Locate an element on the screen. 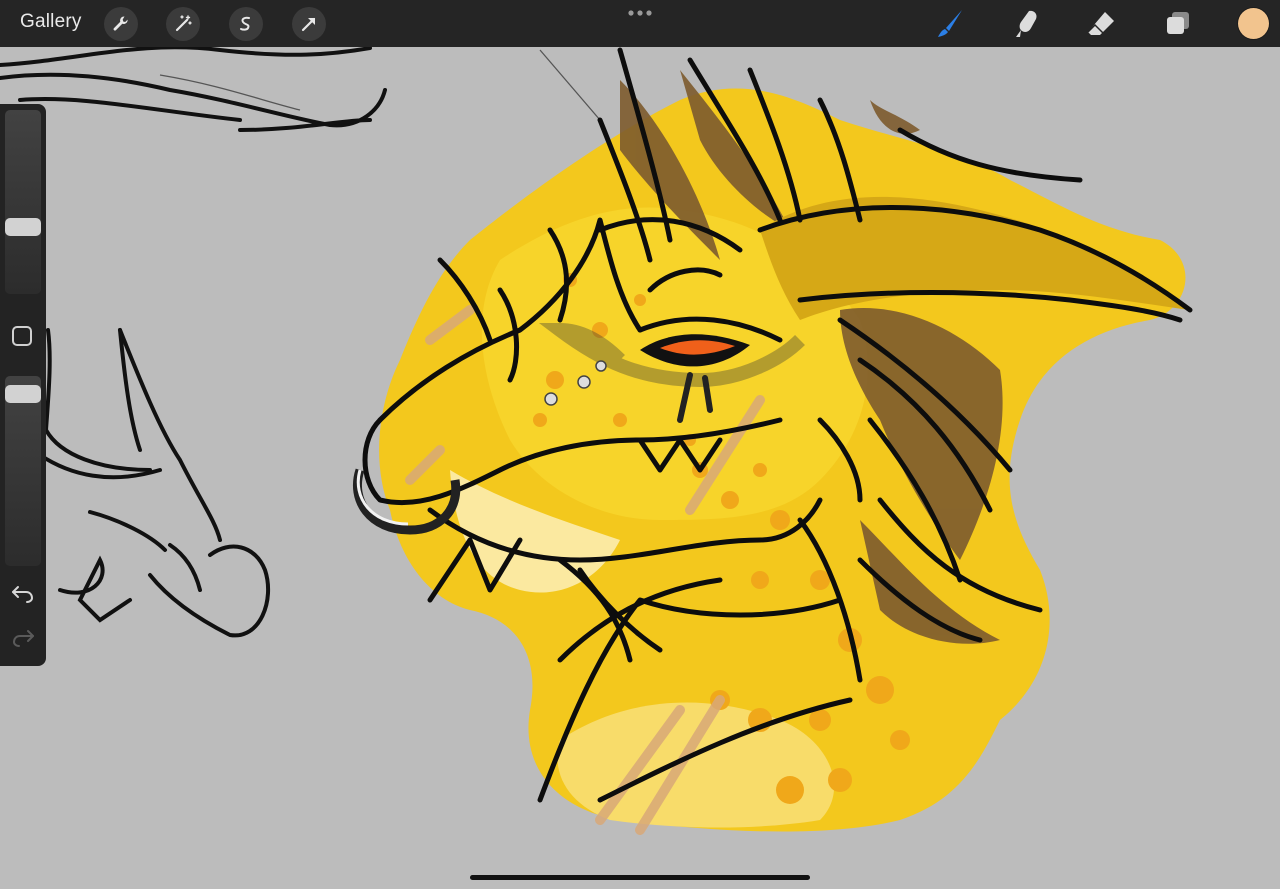 The width and height of the screenshot is (1280, 889). selection-icon is located at coordinates (246, 24).